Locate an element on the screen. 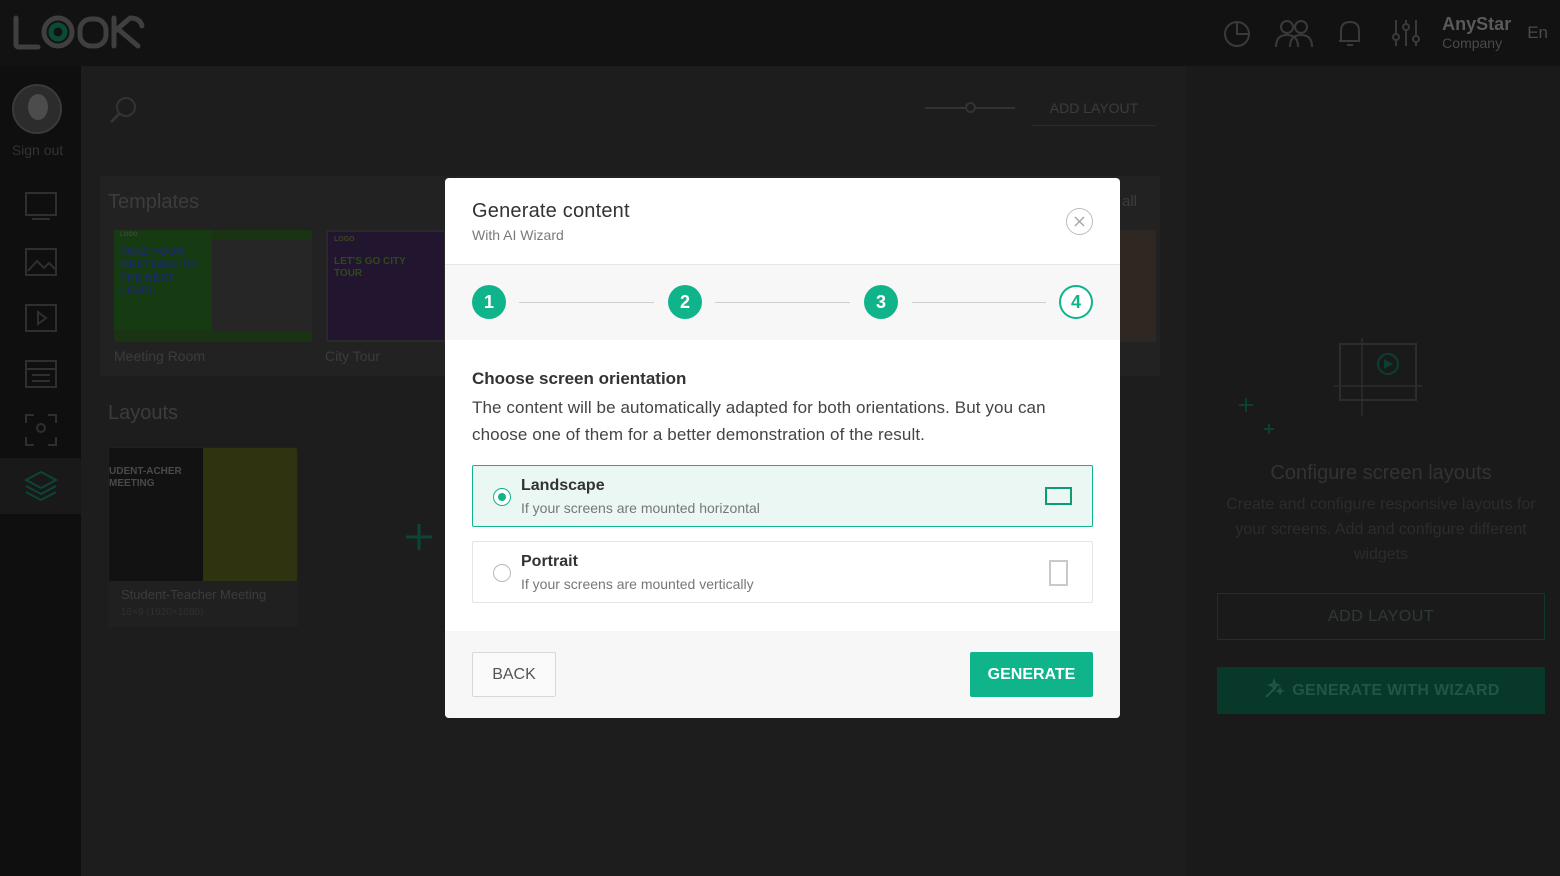 This screenshot has height=876, width=1560. wizard-stepper: 1 2 3 4 is located at coordinates (782, 302).